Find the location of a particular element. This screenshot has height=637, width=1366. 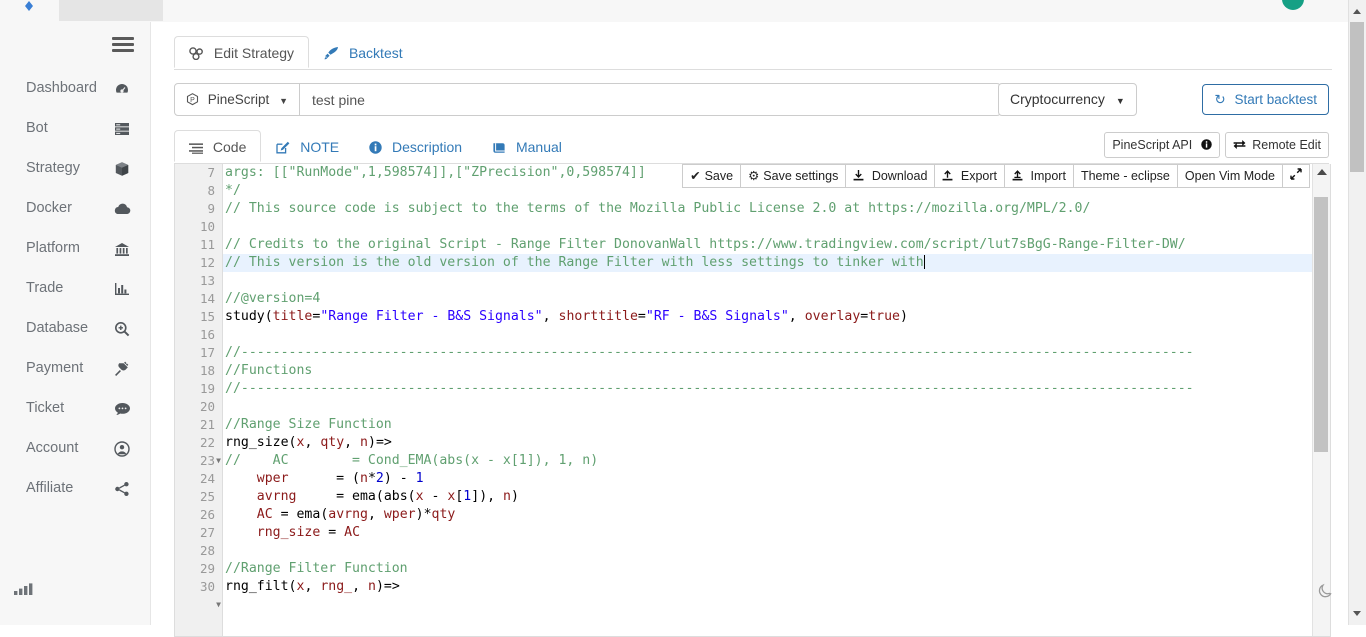

code-line: rng_size = AC is located at coordinates (768, 533).